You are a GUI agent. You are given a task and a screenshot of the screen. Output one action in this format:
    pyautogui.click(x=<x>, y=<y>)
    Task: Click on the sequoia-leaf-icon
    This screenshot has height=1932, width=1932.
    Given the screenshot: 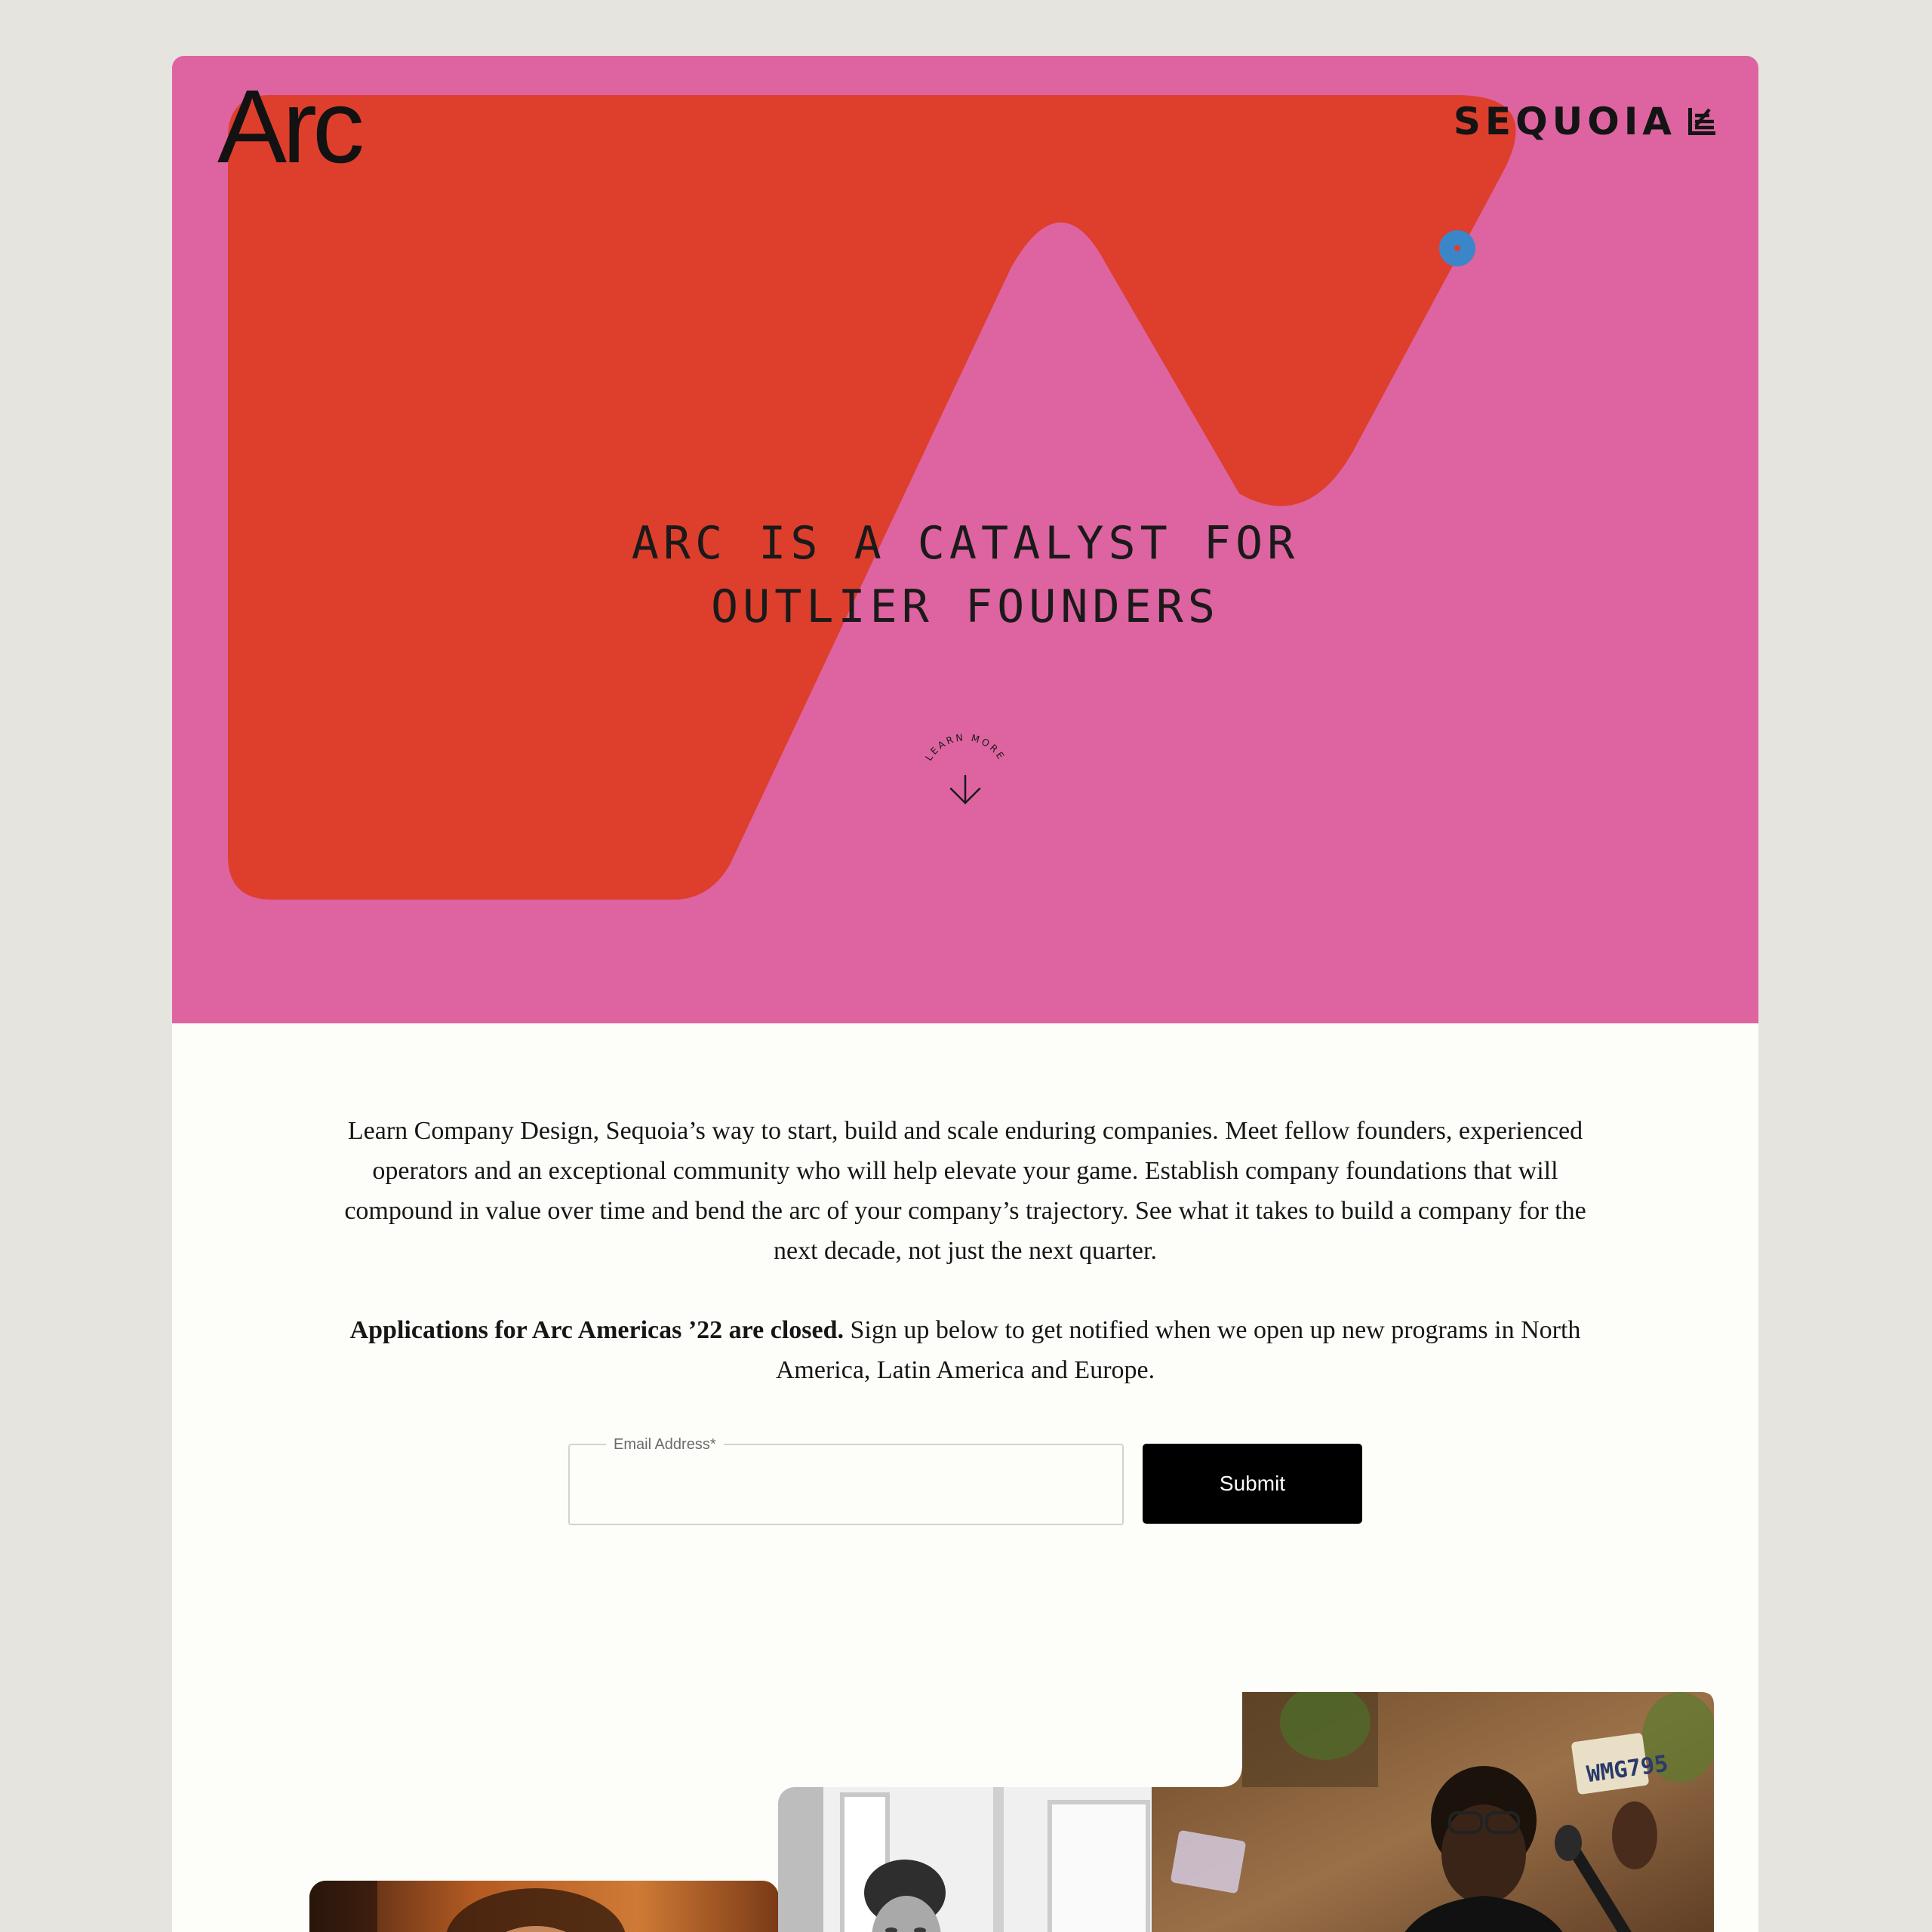 What is the action you would take?
    pyautogui.click(x=1701, y=121)
    